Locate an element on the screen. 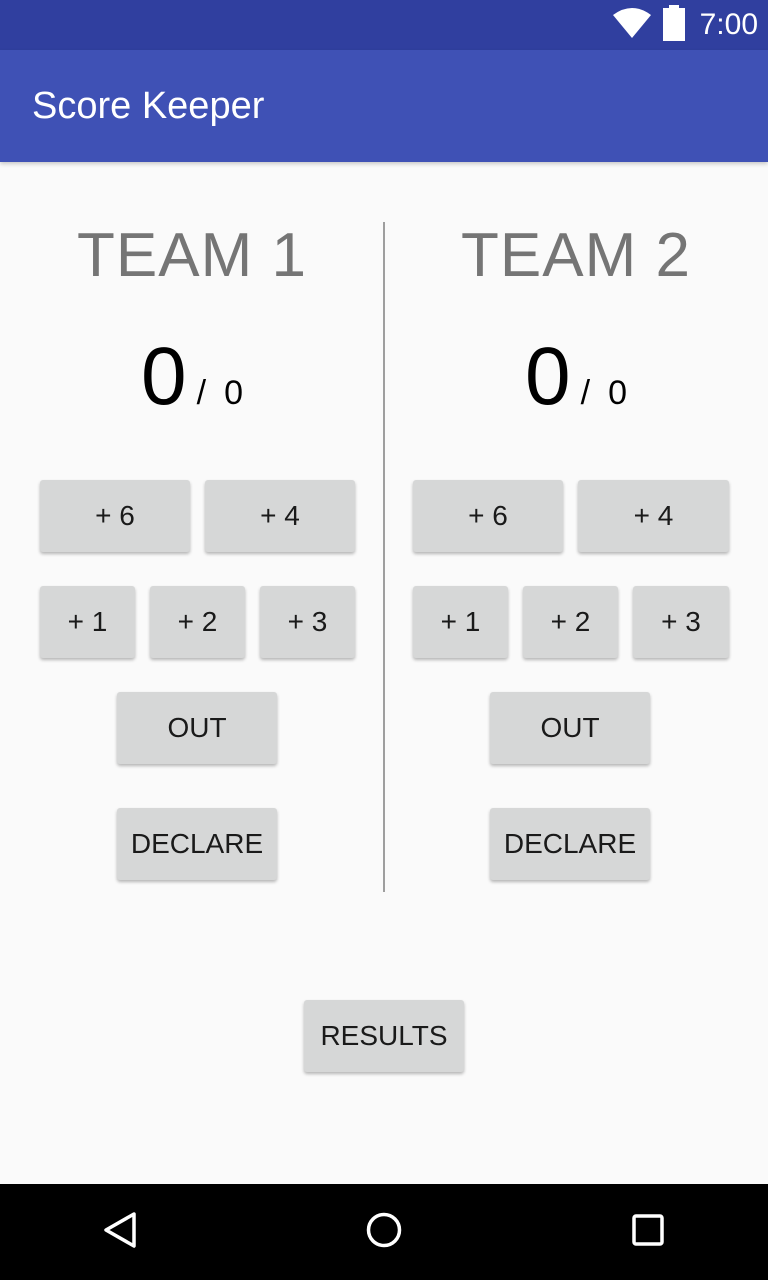  status-icons: 7:00 is located at coordinates (685, 25).